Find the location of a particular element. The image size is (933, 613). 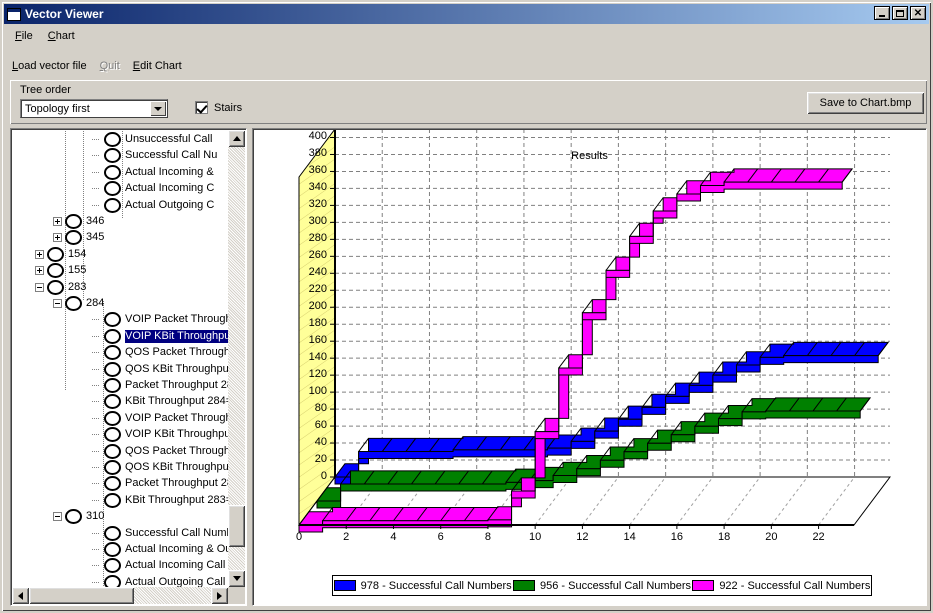

tree-item: 345 is located at coordinates (78, 237).